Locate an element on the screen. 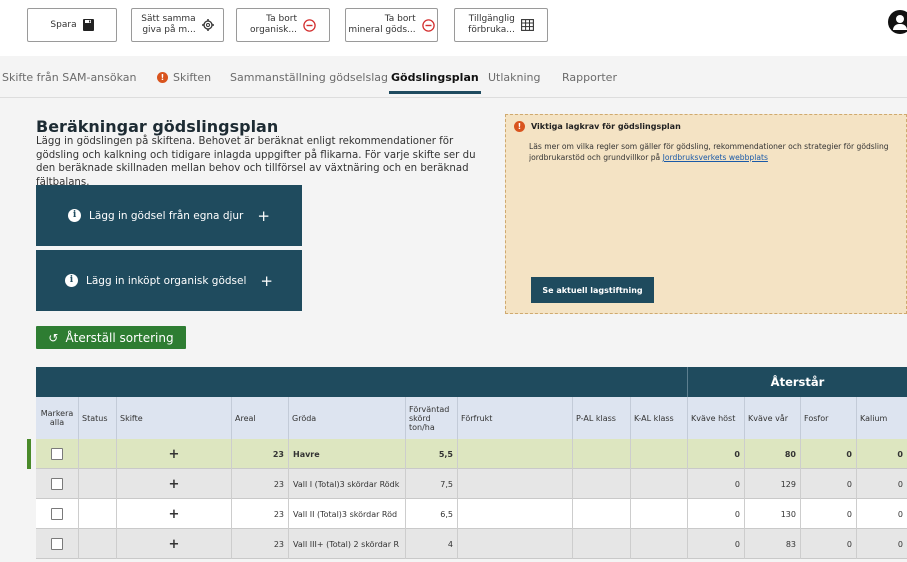  tab-label: Rapporter is located at coordinates (589, 77).